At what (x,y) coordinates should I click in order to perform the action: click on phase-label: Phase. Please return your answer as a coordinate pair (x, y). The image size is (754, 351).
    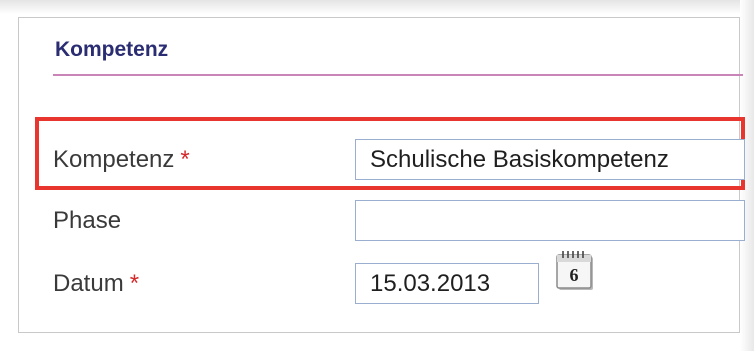
    Looking at the image, I should click on (87, 220).